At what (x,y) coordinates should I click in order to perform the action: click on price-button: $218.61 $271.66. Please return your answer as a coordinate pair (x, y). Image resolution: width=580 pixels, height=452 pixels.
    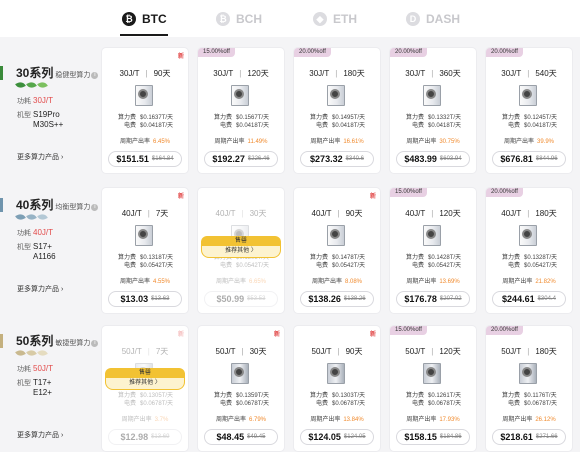
    Looking at the image, I should click on (529, 437).